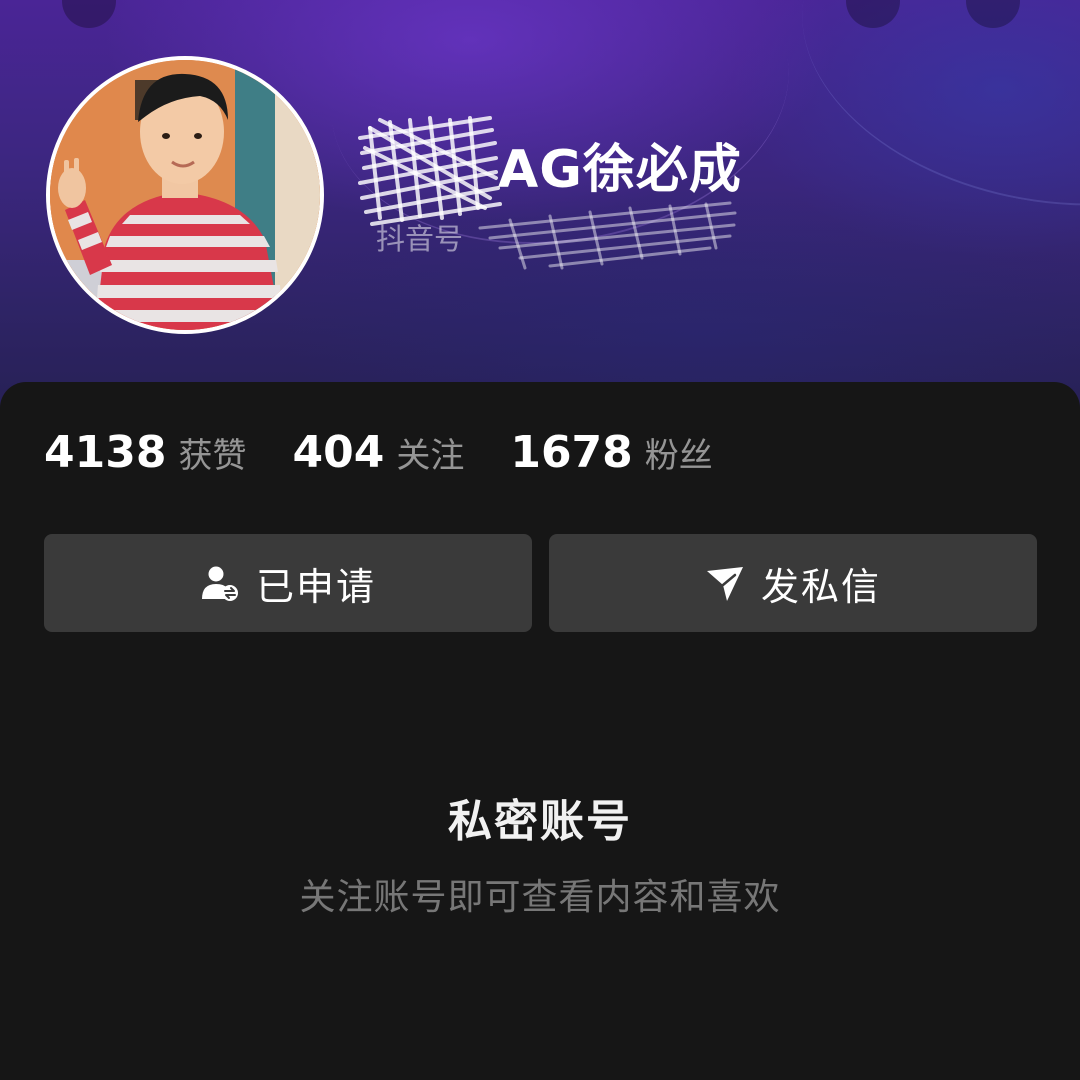 The width and height of the screenshot is (1080, 1080). I want to click on banner-decoration, so click(927, 121).